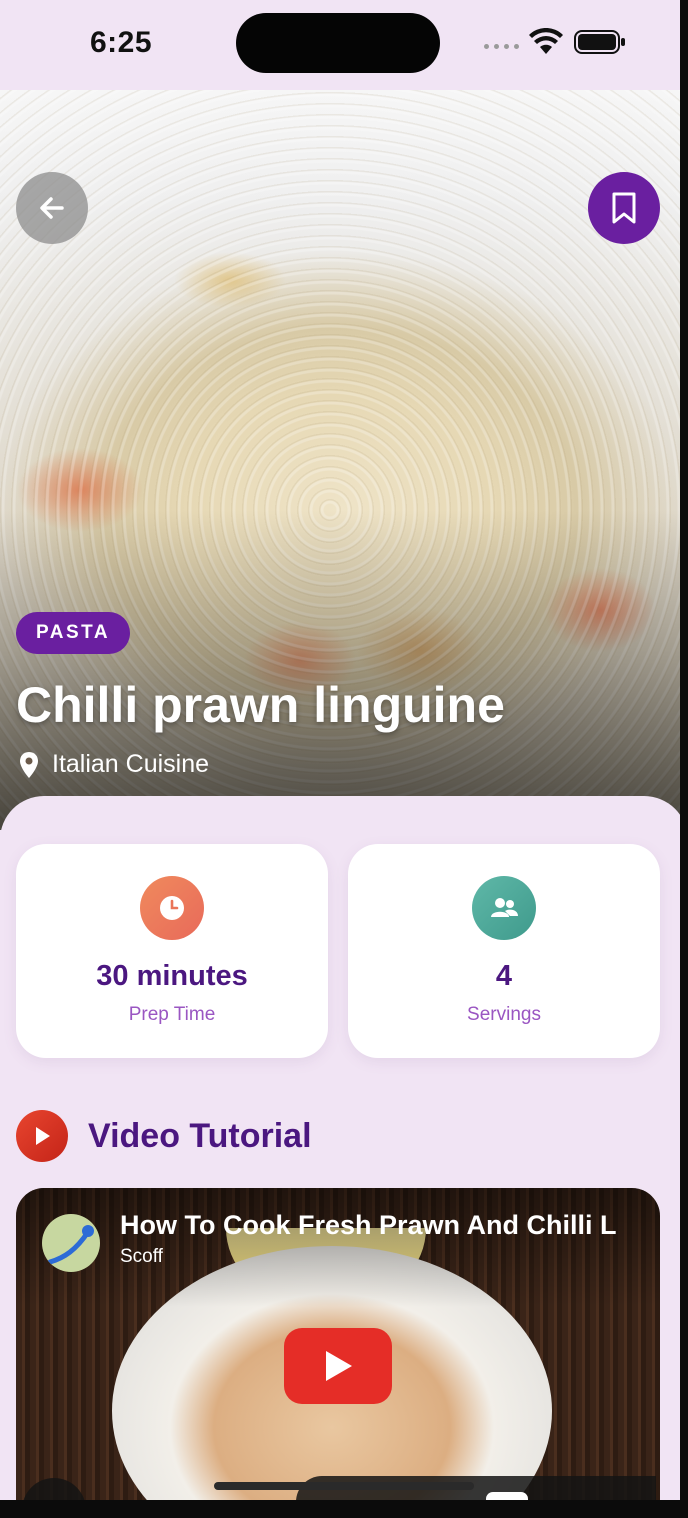 The width and height of the screenshot is (688, 1518). What do you see at coordinates (684, 759) in the screenshot?
I see `device-frame-edge` at bounding box center [684, 759].